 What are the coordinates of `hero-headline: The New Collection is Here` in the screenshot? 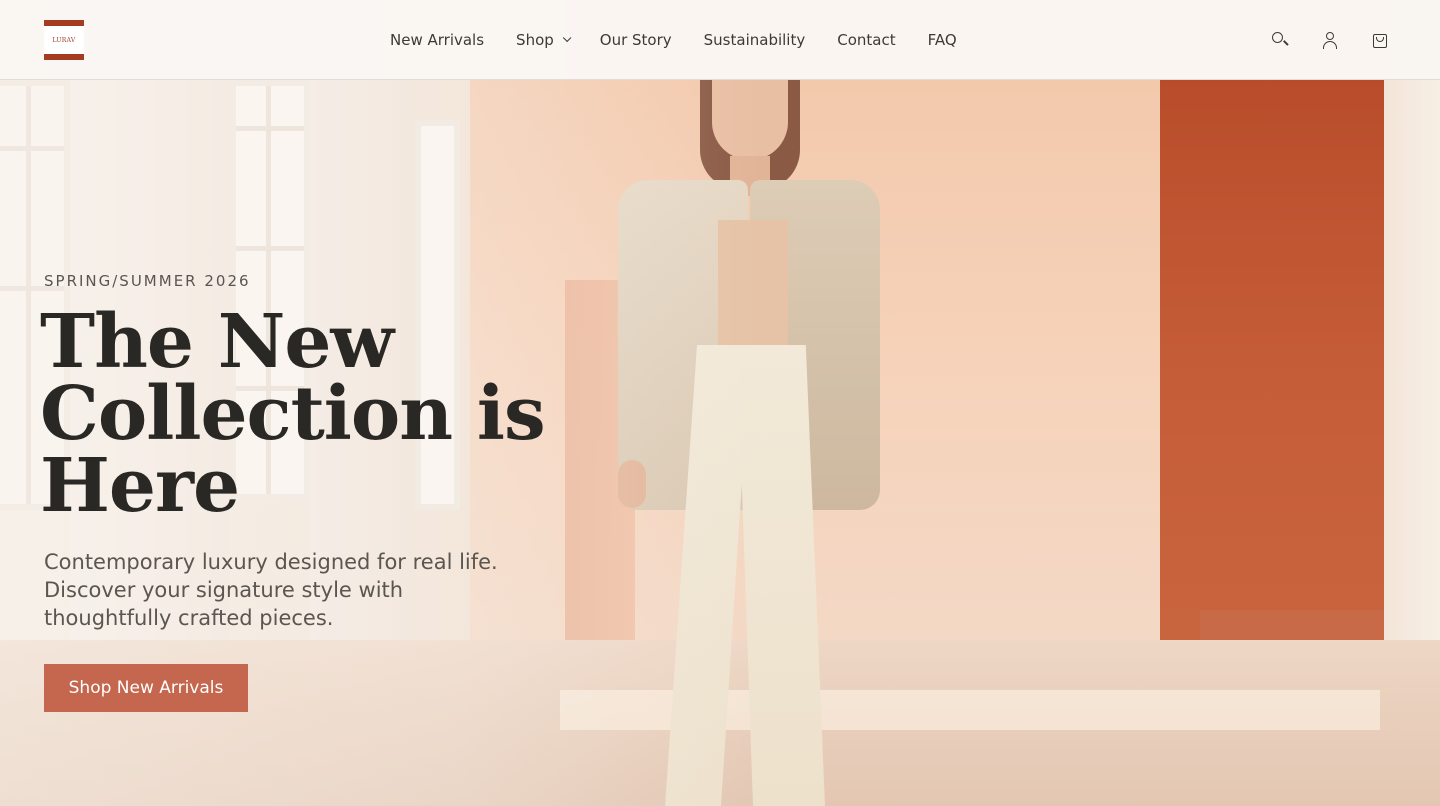 It's located at (293, 414).